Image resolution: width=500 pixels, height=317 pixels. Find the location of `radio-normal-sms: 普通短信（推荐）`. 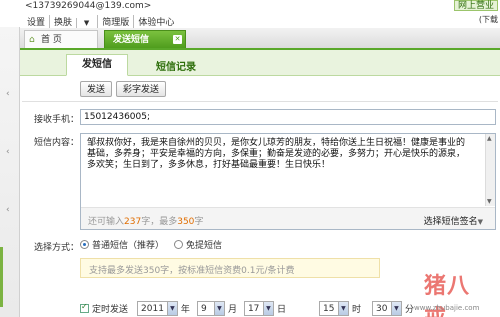

radio-normal-sms: 普通短信（推荐） is located at coordinates (122, 244).